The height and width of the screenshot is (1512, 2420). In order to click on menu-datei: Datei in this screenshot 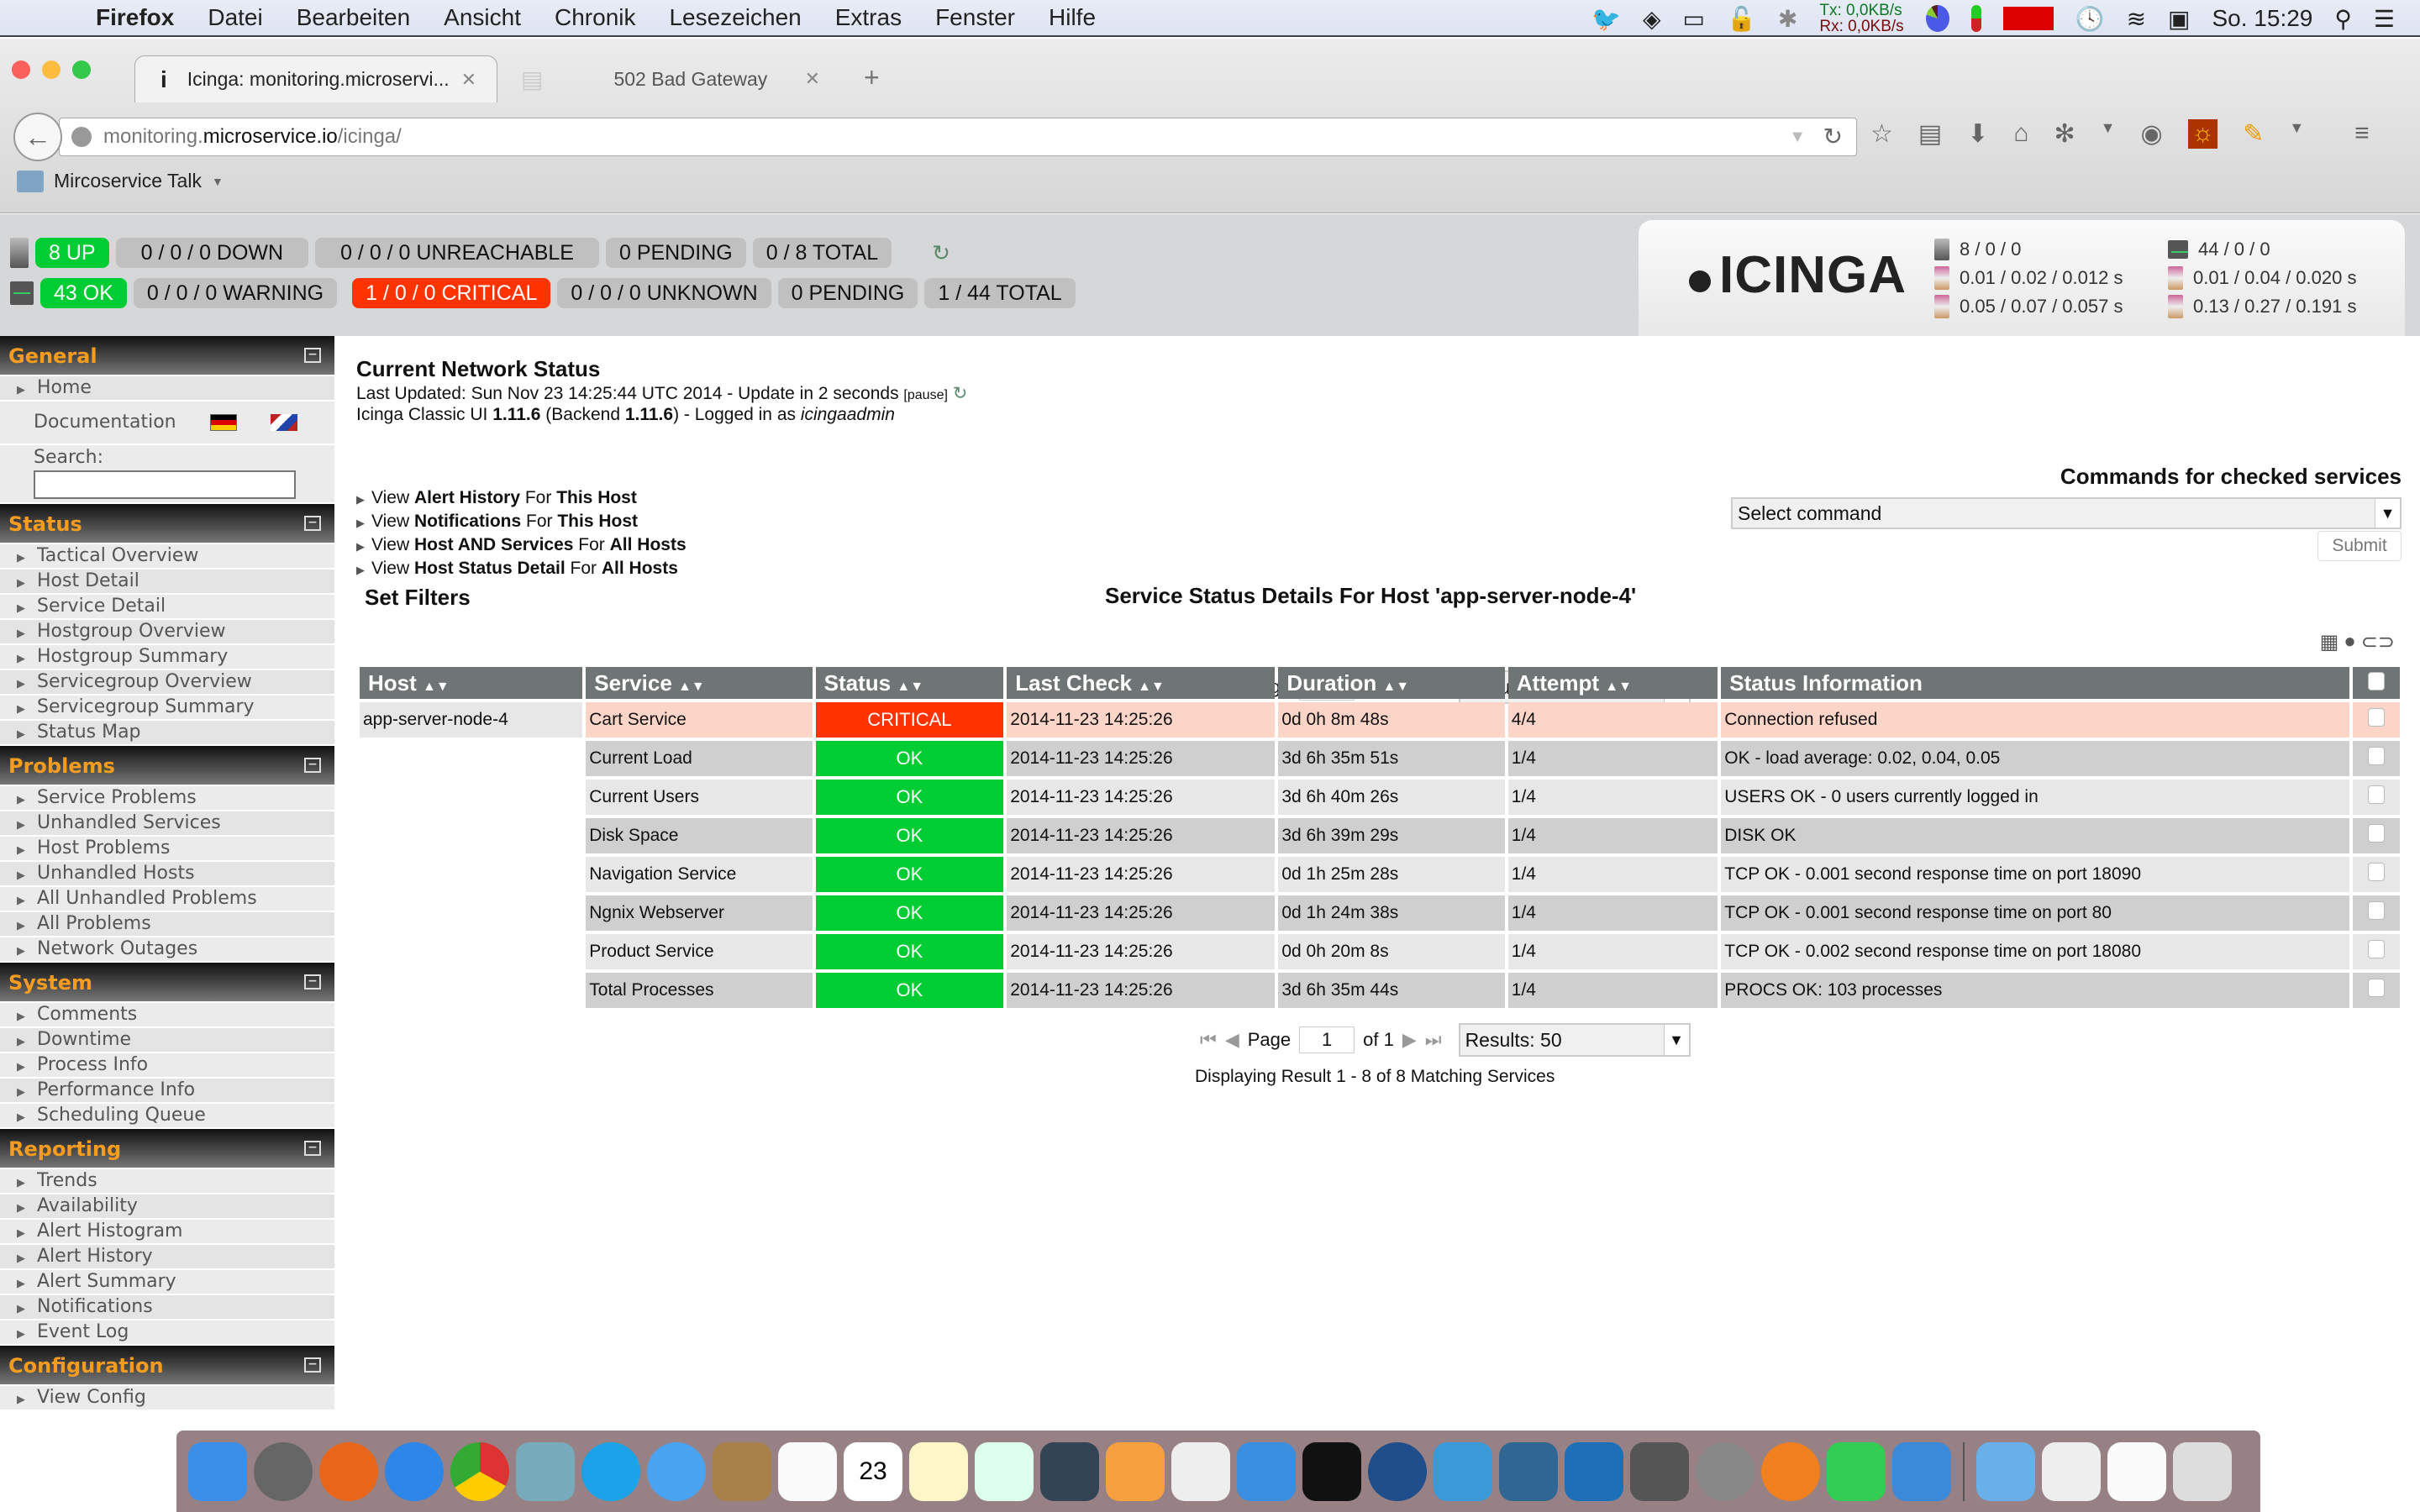, I will do `click(235, 17)`.